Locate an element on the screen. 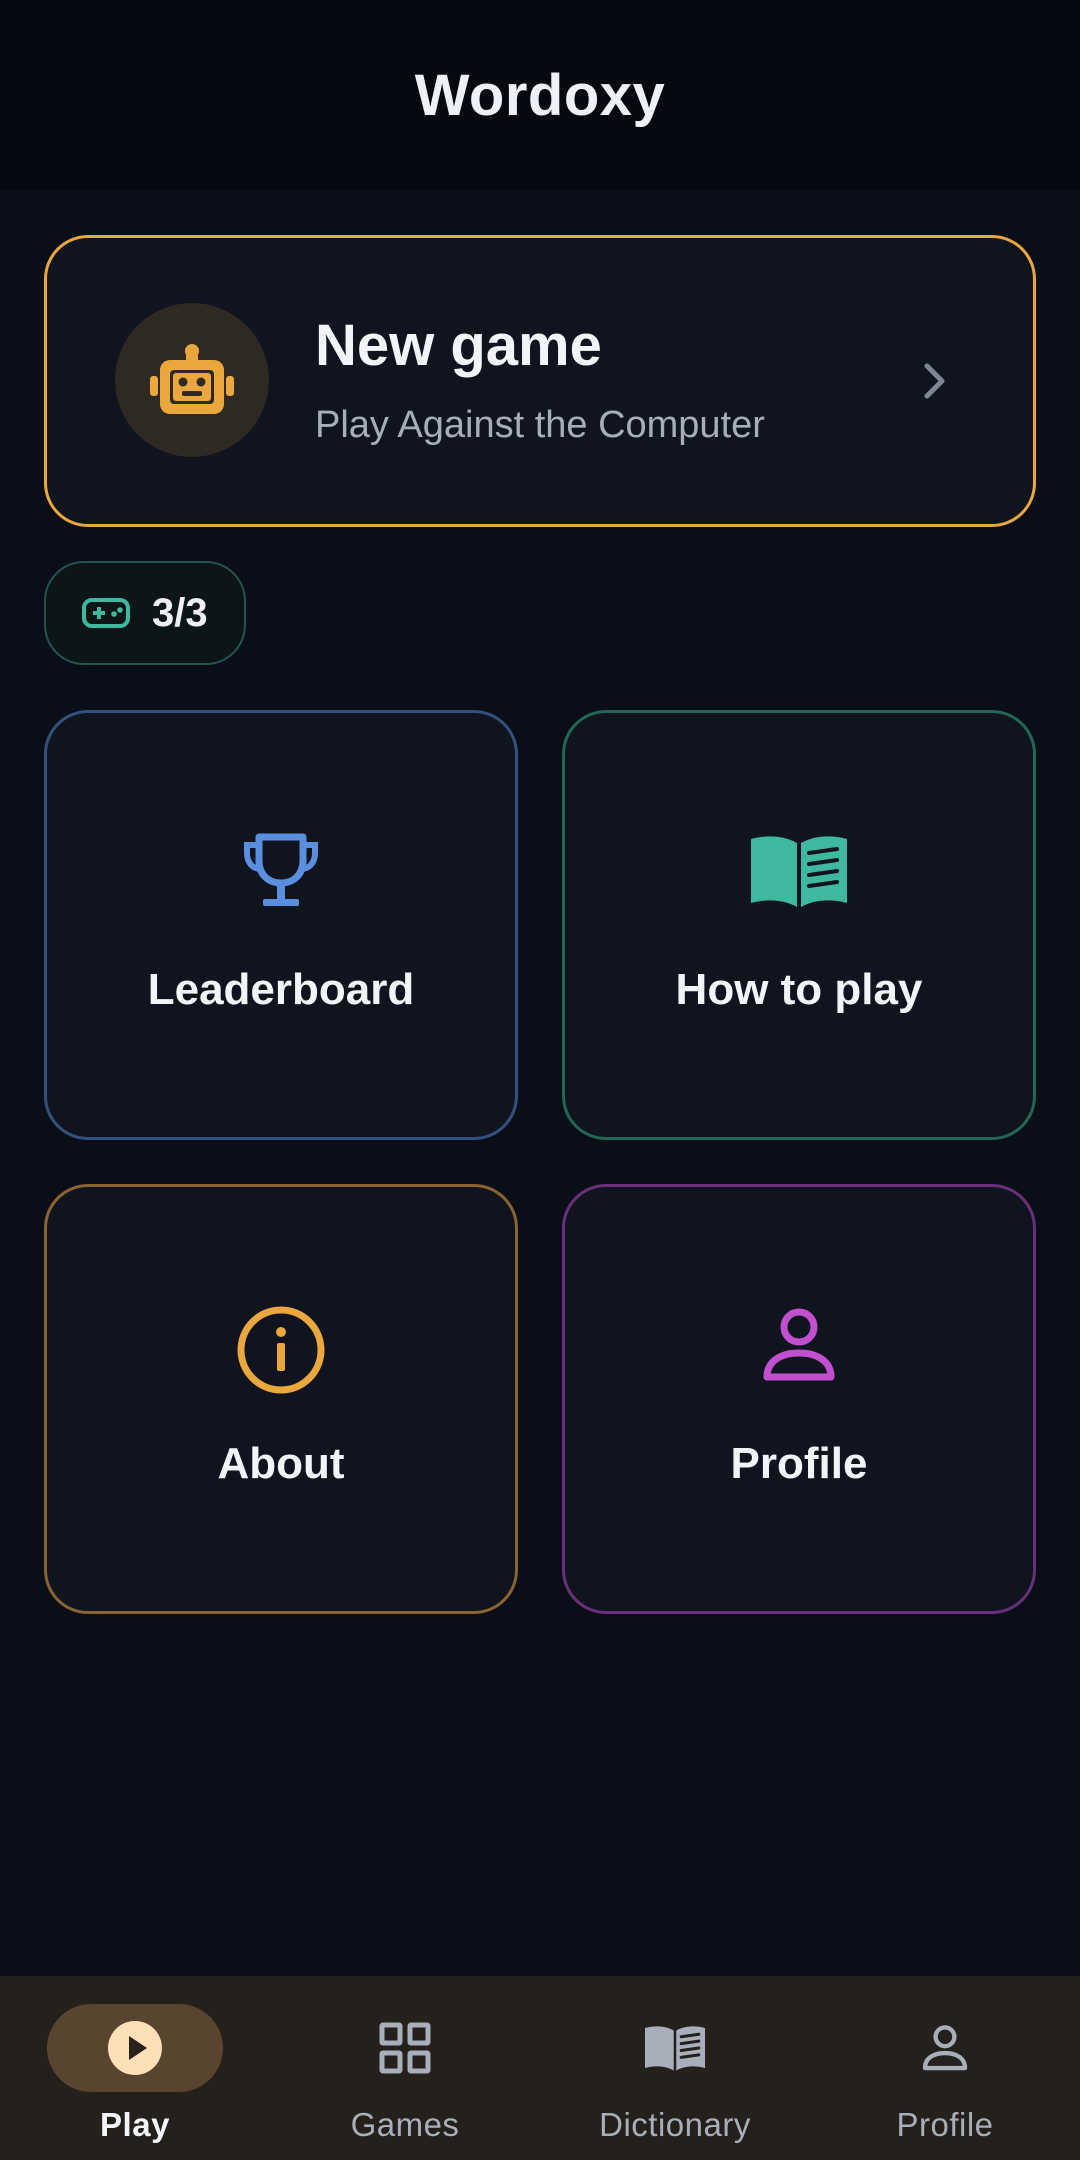 The width and height of the screenshot is (1080, 2160). nav-item-dictionary: Dictionary is located at coordinates (675, 2068).